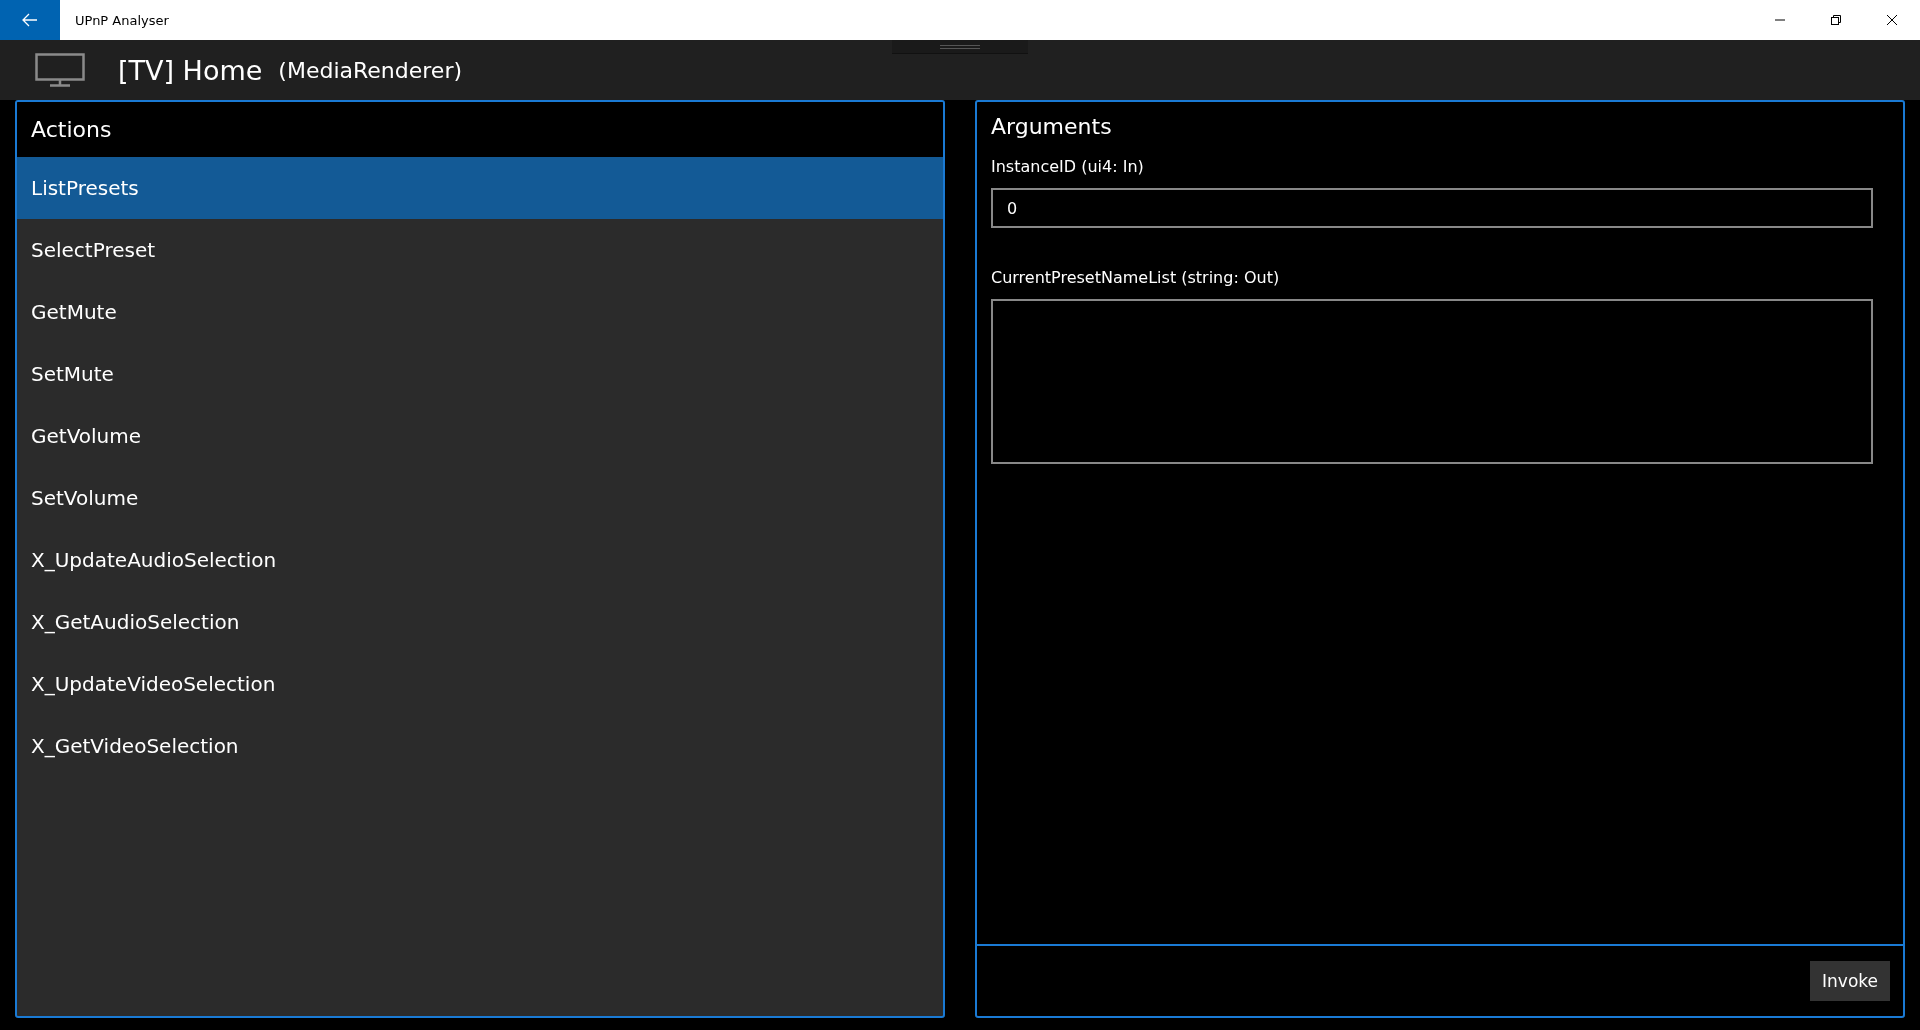 The image size is (1920, 1030). I want to click on device-name: [TV] Home, so click(190, 70).